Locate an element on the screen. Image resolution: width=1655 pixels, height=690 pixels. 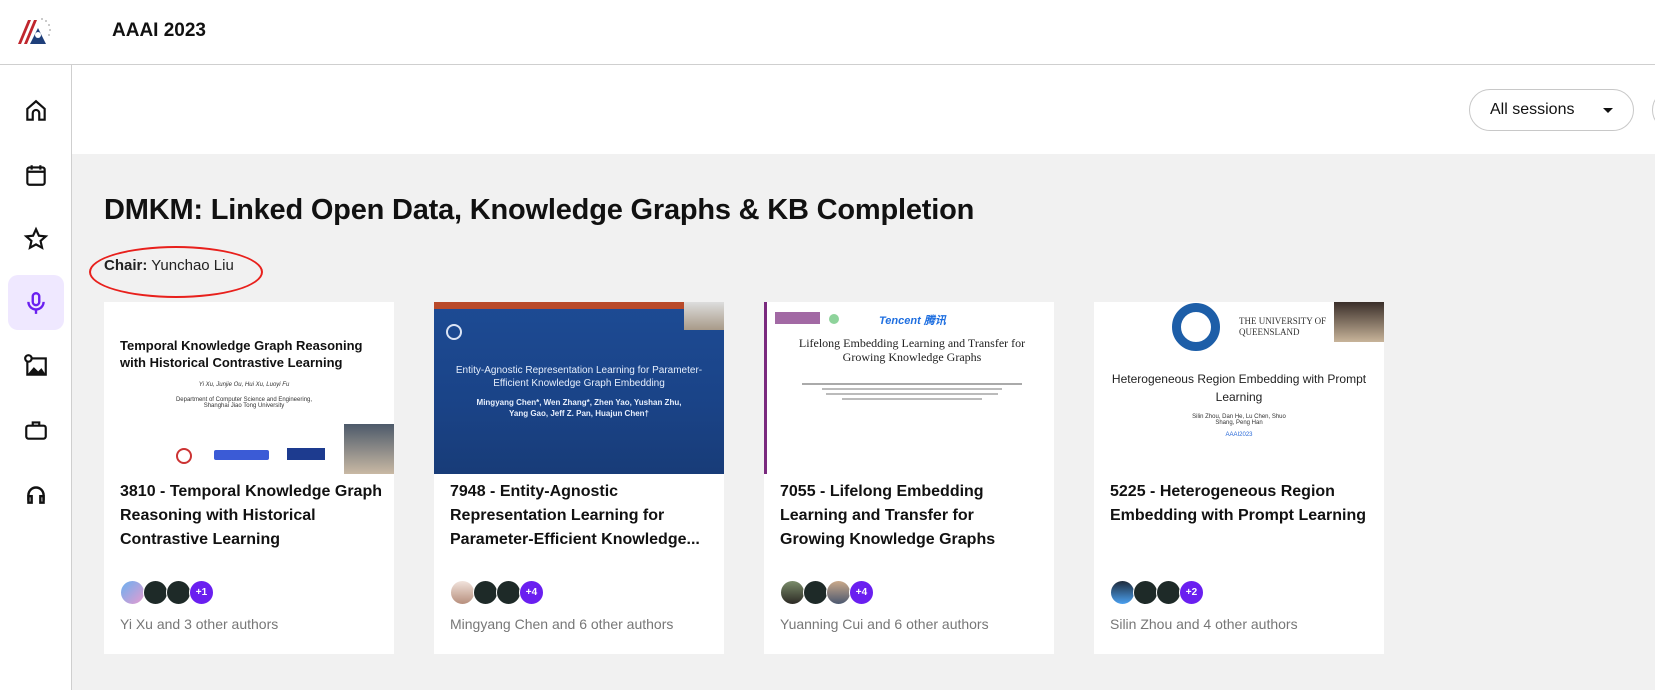
sidebar-item-calendar is located at coordinates (36, 174).